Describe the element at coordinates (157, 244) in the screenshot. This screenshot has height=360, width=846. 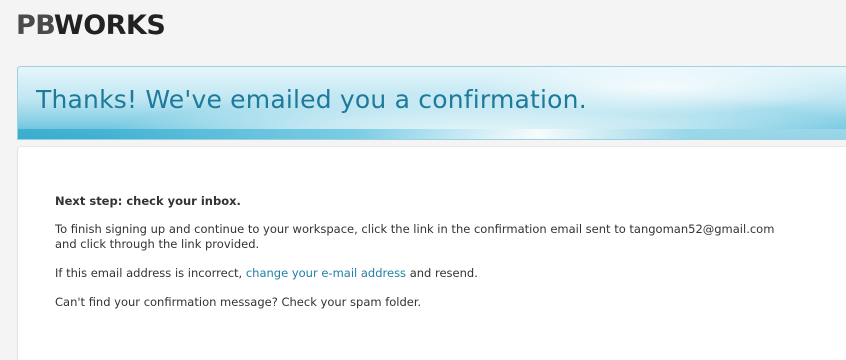
I see `instruction-line-2: and click through the link provided.` at that location.